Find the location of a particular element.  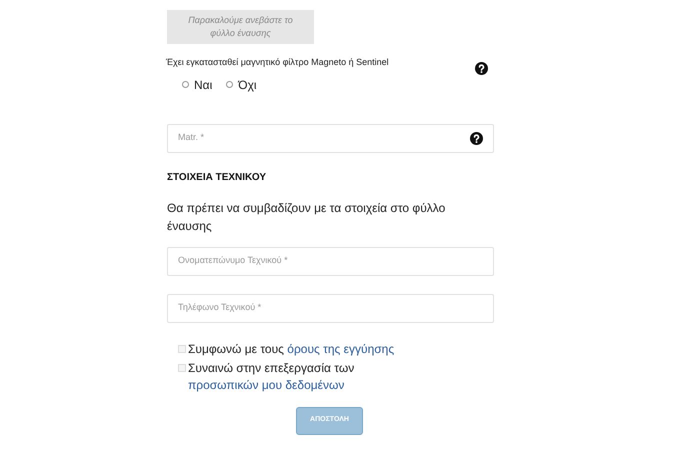

radio-label: Όχι is located at coordinates (247, 85).